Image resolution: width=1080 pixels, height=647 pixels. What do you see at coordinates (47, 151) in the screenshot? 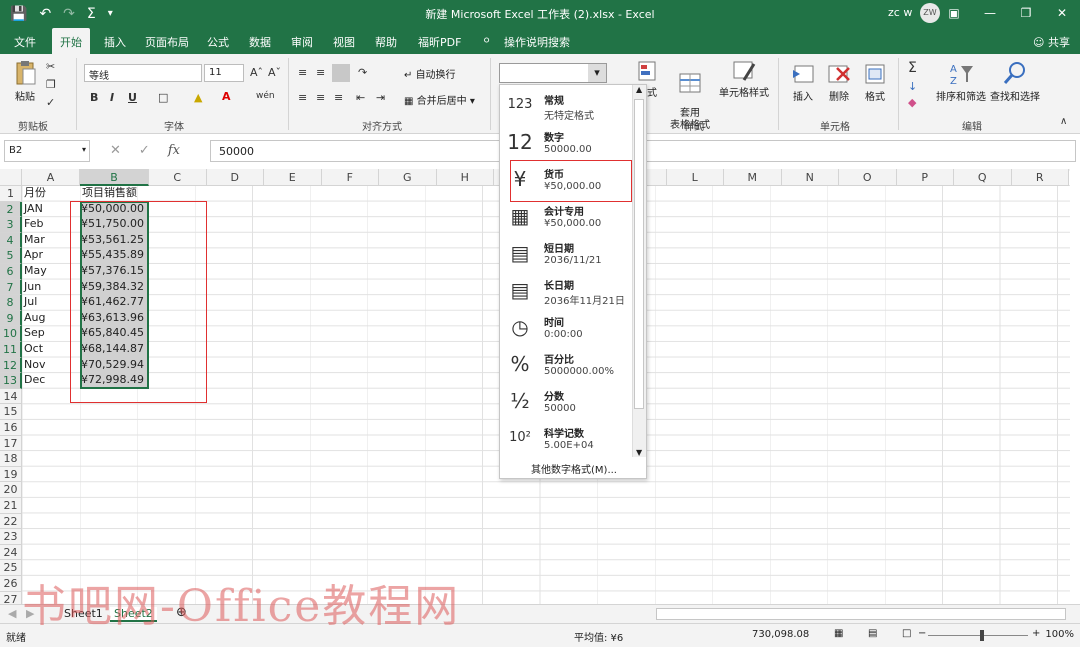
I see `name-box: B2 ▾` at bounding box center [47, 151].